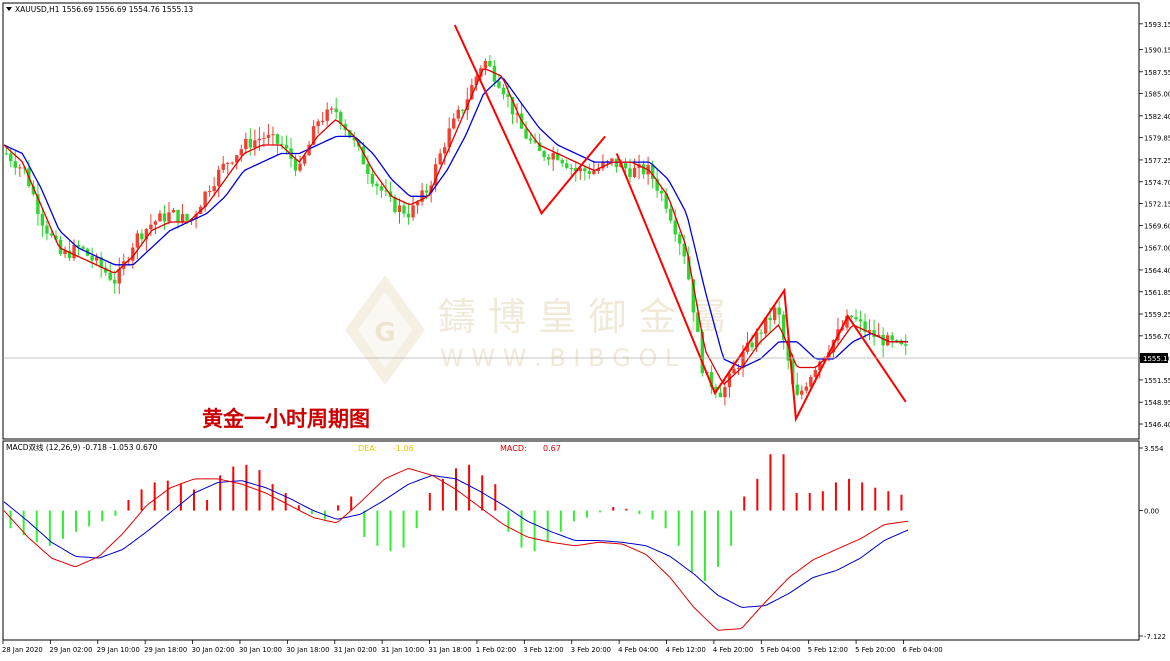  I want to click on macd-tick-label: 3.554, so click(1153, 449).